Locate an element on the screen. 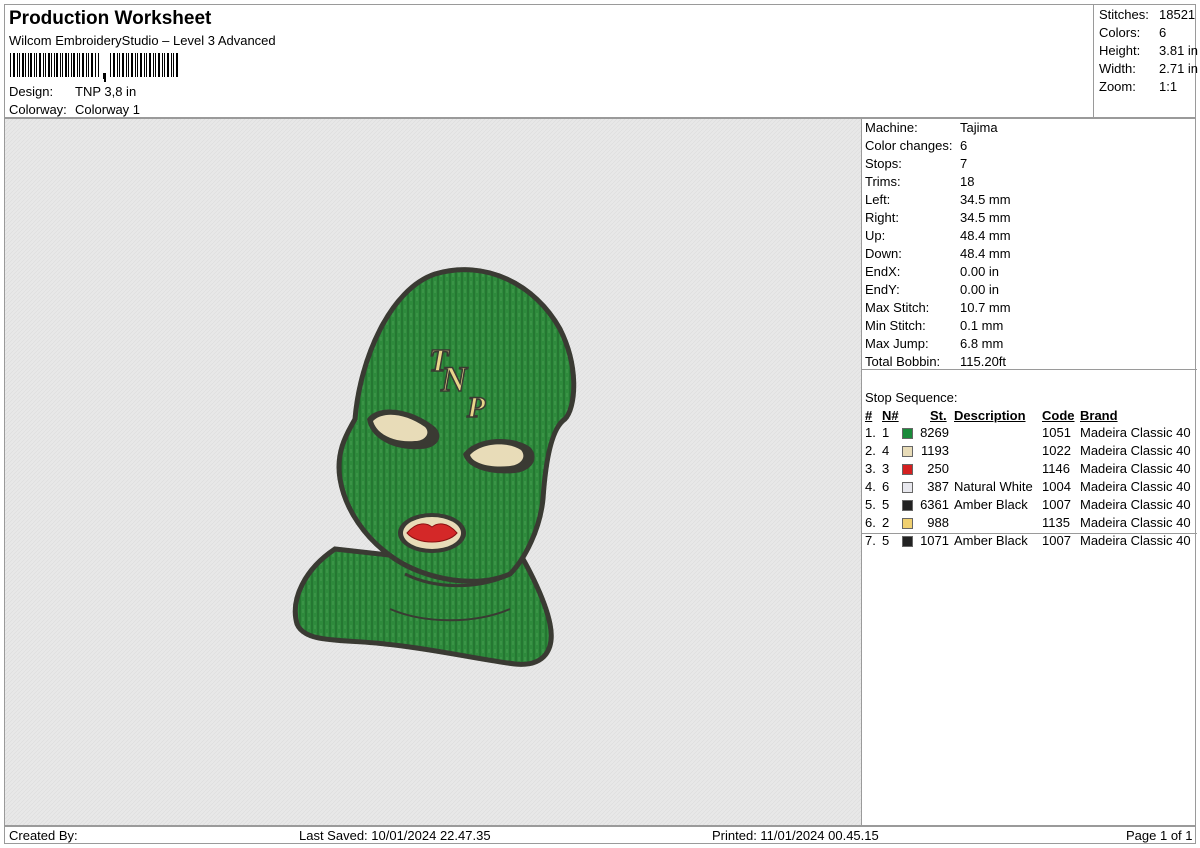 Image resolution: width=1200 pixels, height=848 pixels. machine-info-label: Total Bobbin: is located at coordinates (903, 361).